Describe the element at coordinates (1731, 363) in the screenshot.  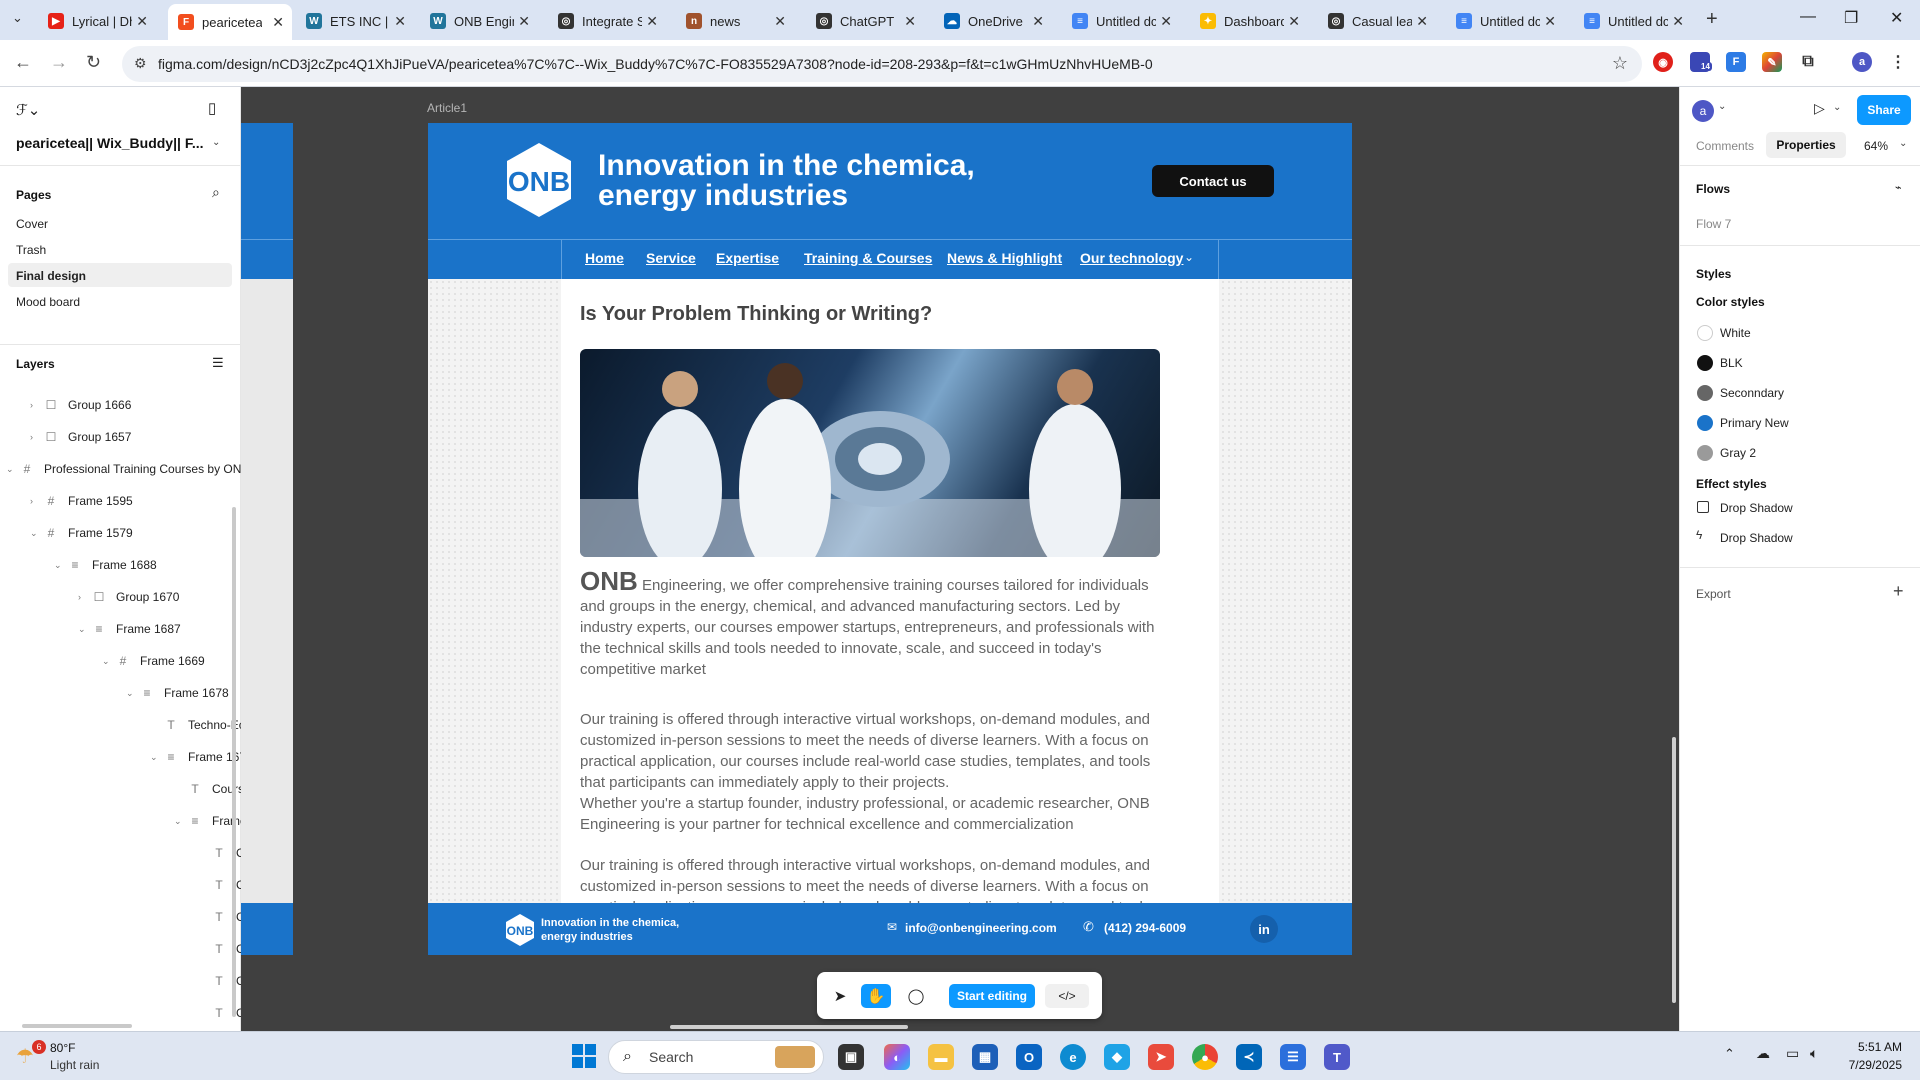
I see `color-style-name: BLK` at that location.